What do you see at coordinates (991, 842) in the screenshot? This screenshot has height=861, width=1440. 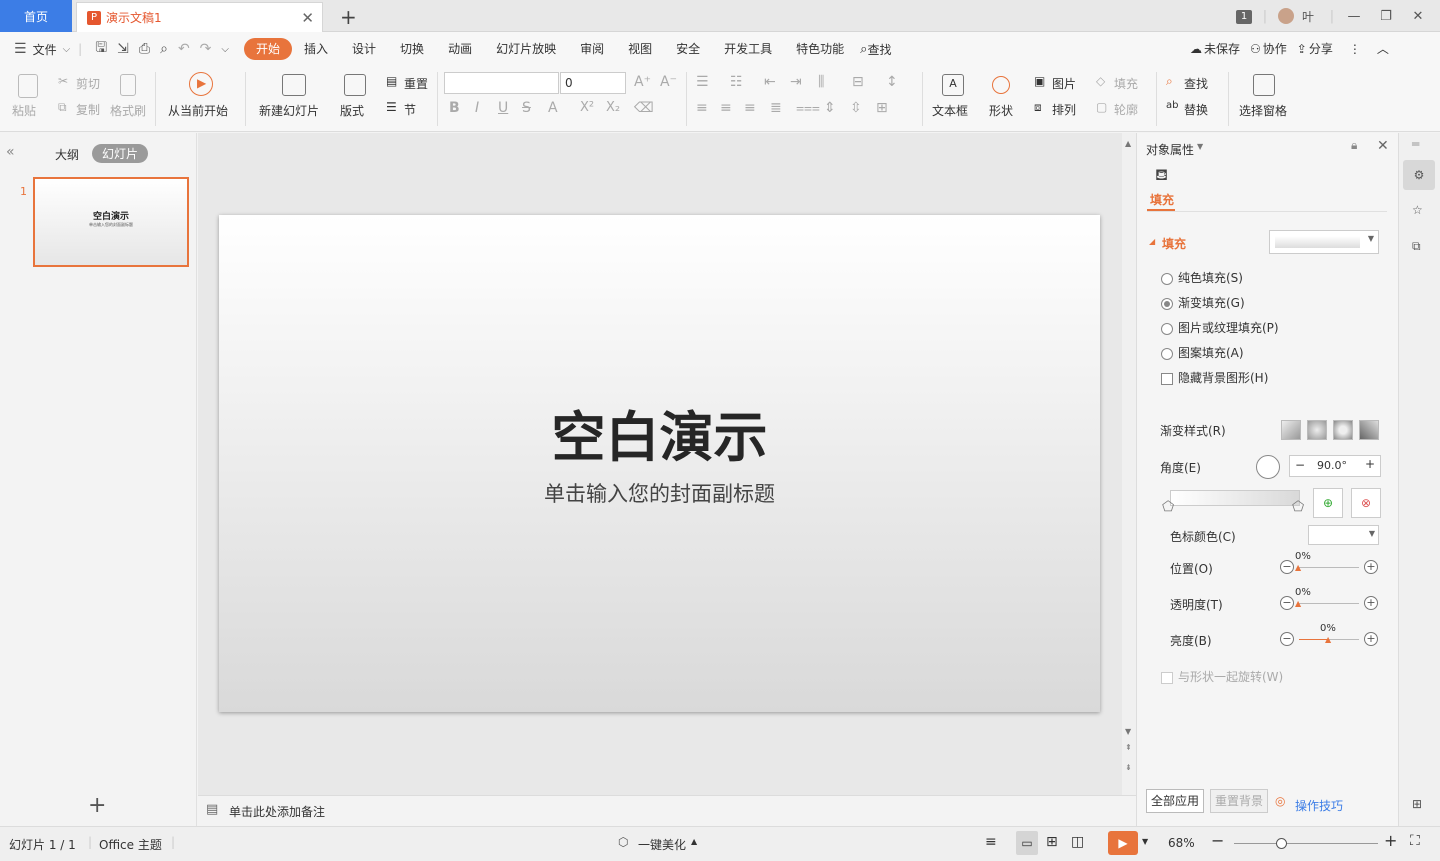 I see `notes-toggle-icon: ≡` at bounding box center [991, 842].